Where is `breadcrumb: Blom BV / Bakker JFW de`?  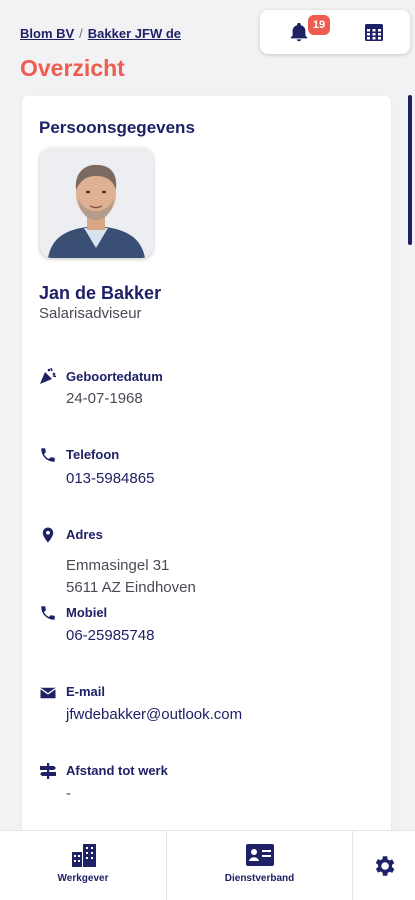
breadcrumb: Blom BV / Bakker JFW de is located at coordinates (100, 33).